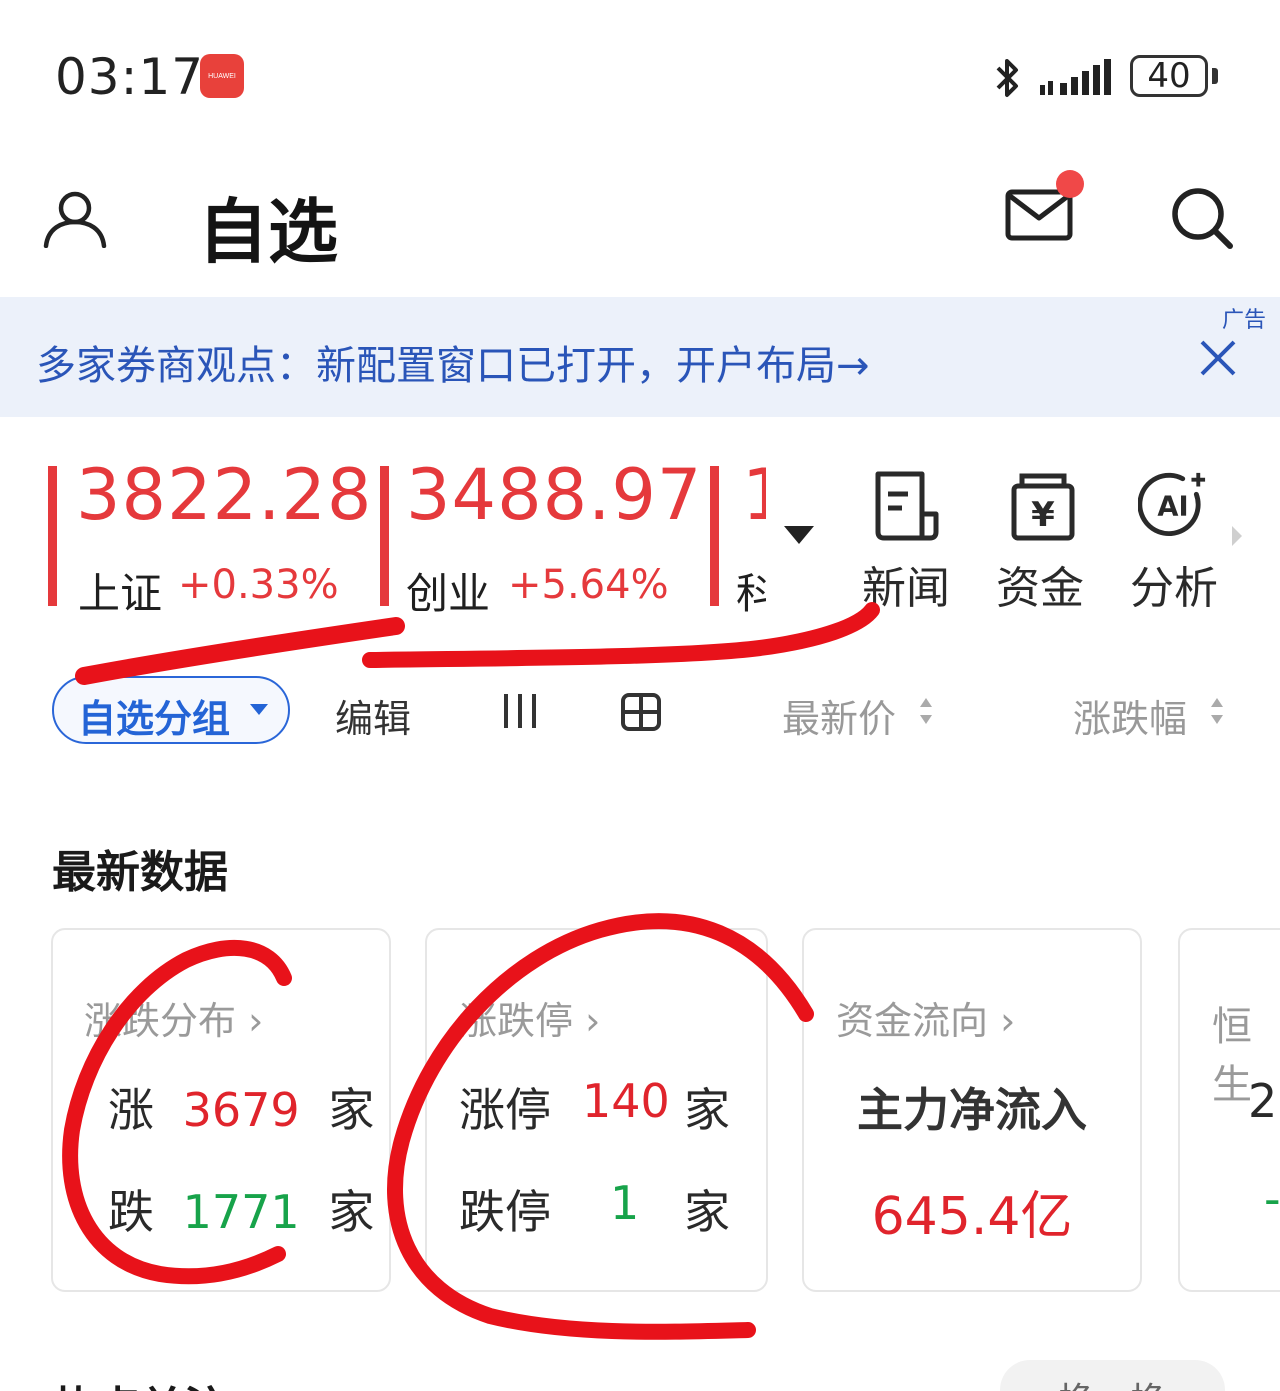 Image resolution: width=1280 pixels, height=1391 pixels. I want to click on tool-news-label: 新闻, so click(906, 584).